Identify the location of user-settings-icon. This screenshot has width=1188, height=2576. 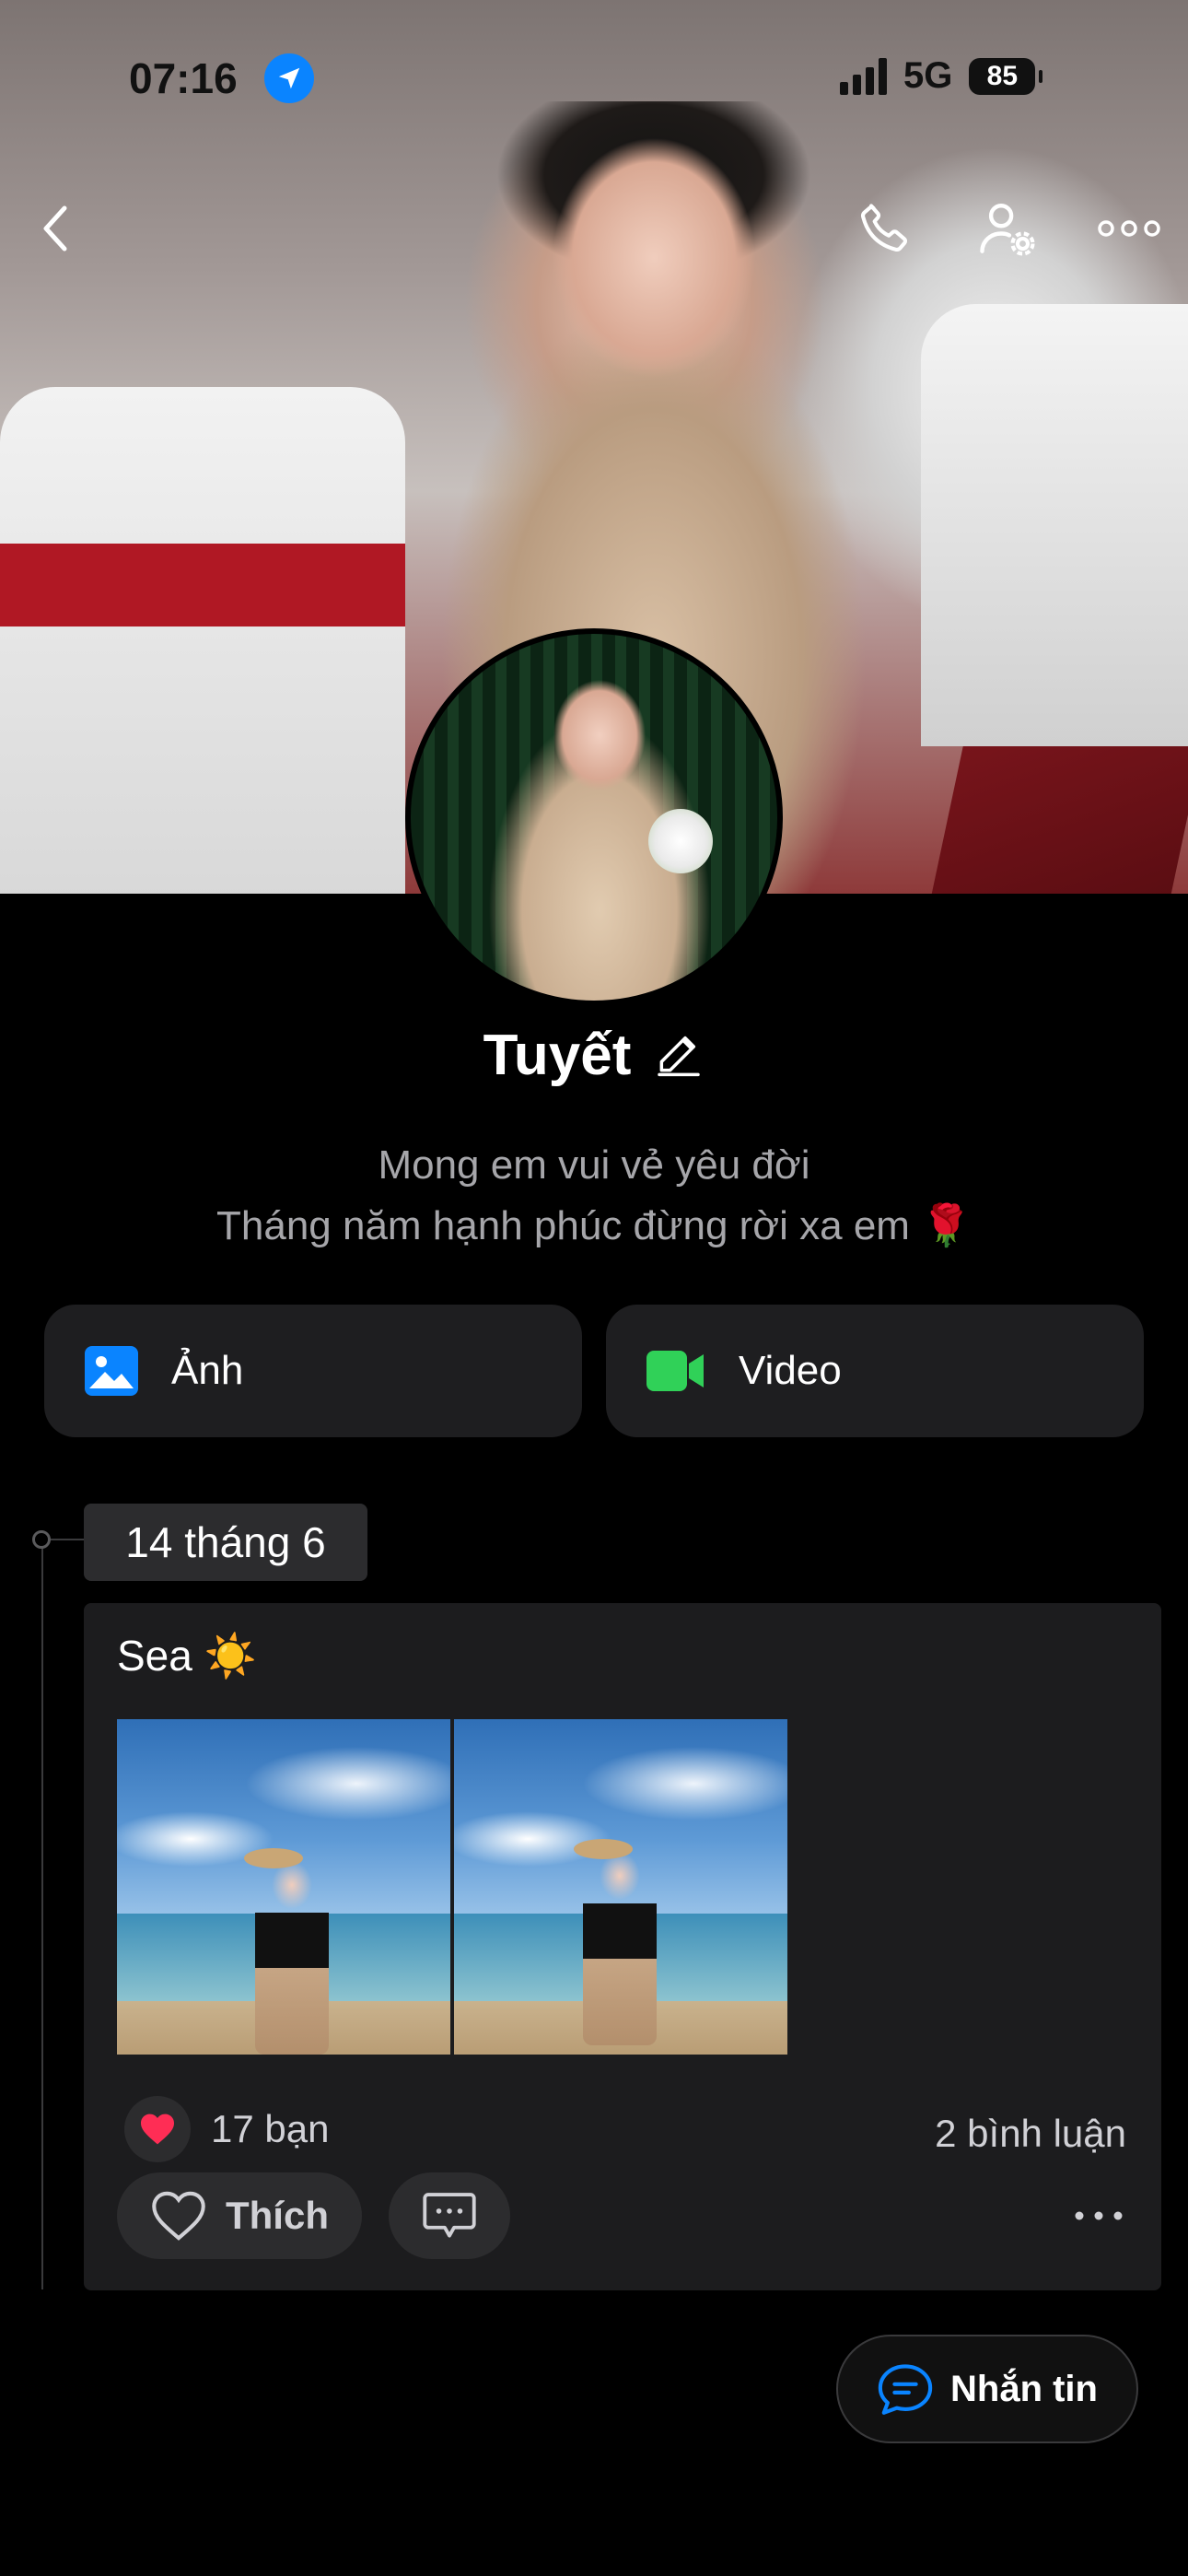
(1007, 230).